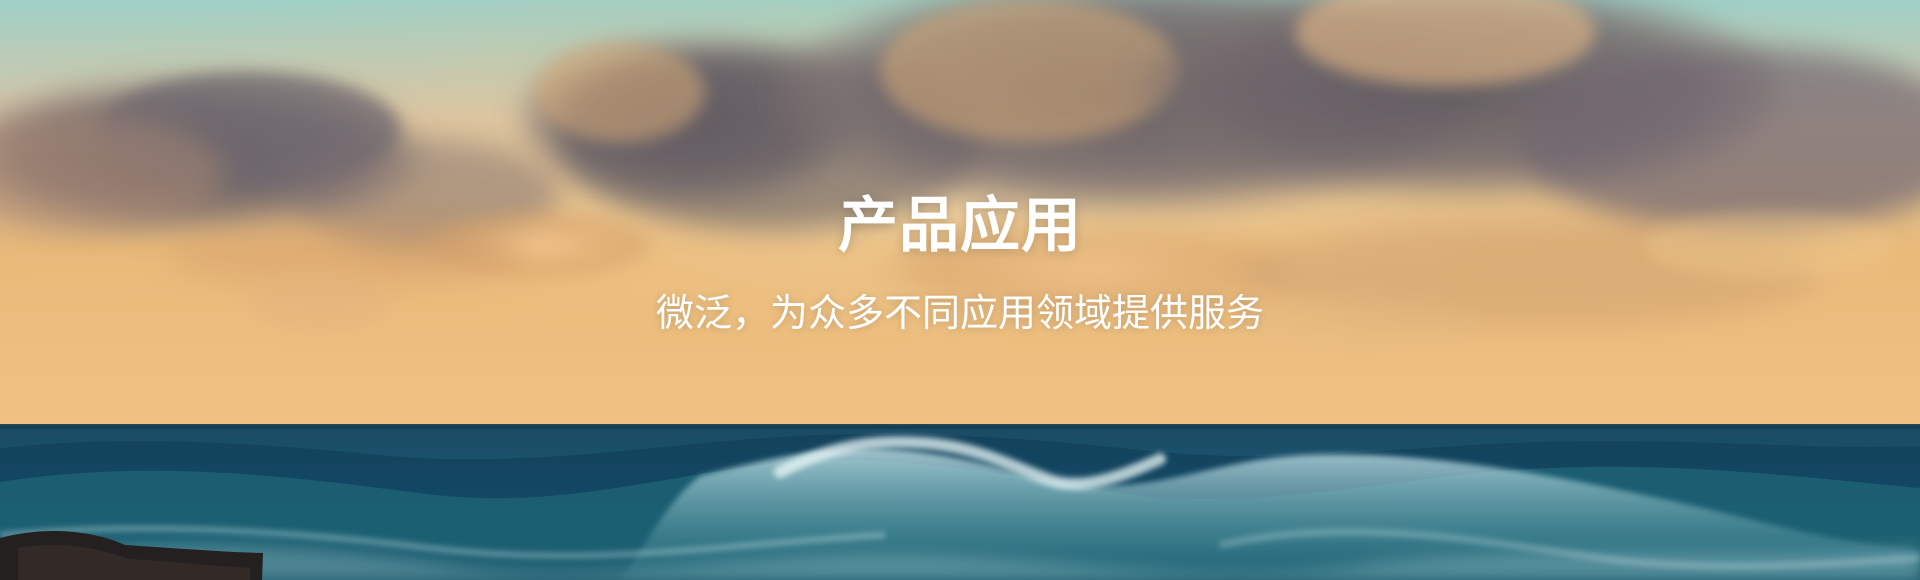 The width and height of the screenshot is (1920, 580). I want to click on page-subtitle: 微泛，为众多不同应用领域提供服务, so click(959, 313).